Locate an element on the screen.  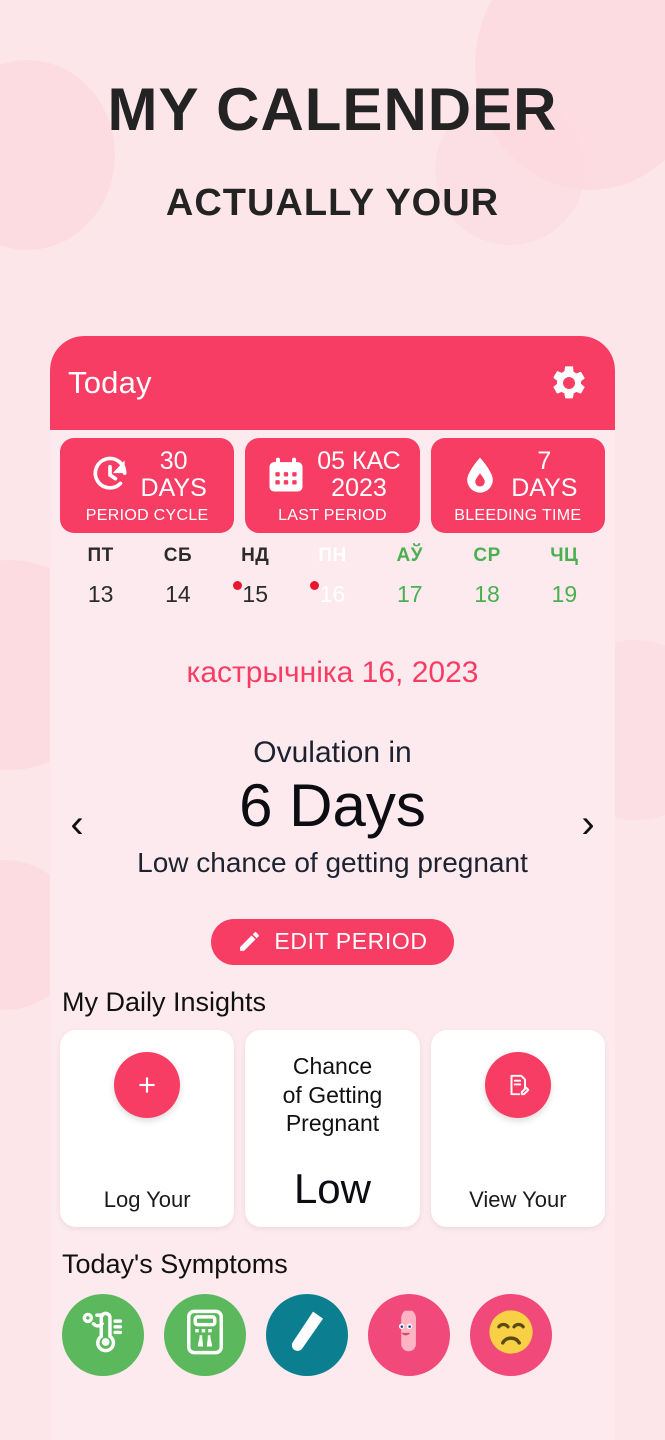
insight-card-view: View Your is located at coordinates (517, 1128).